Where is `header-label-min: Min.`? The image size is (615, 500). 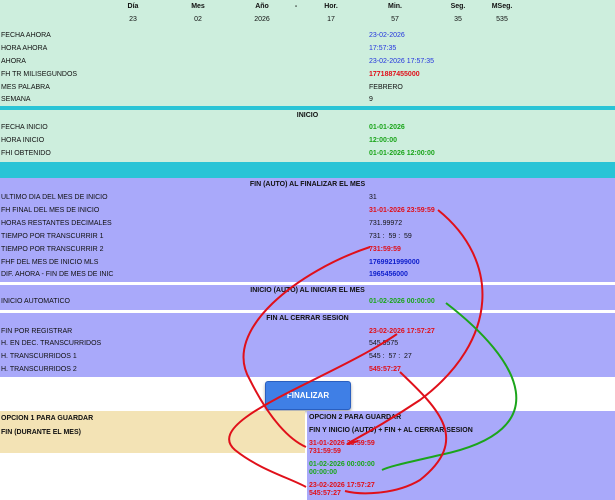 header-label-min: Min. is located at coordinates (395, 6).